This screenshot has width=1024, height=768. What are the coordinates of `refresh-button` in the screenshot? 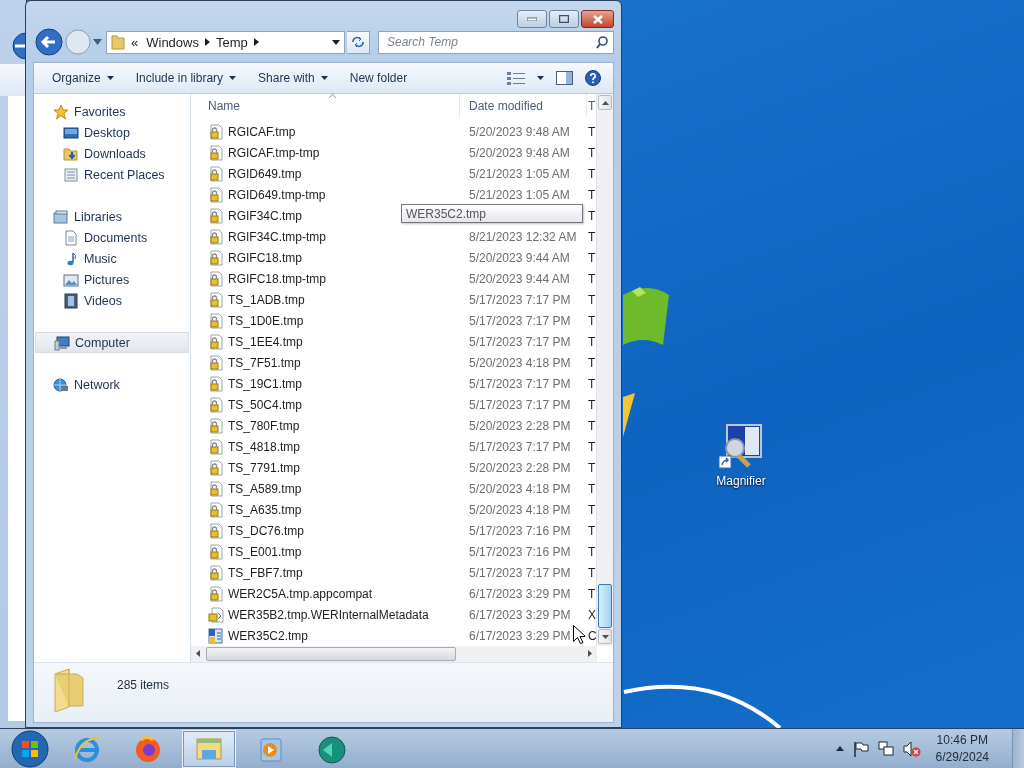 It's located at (358, 42).